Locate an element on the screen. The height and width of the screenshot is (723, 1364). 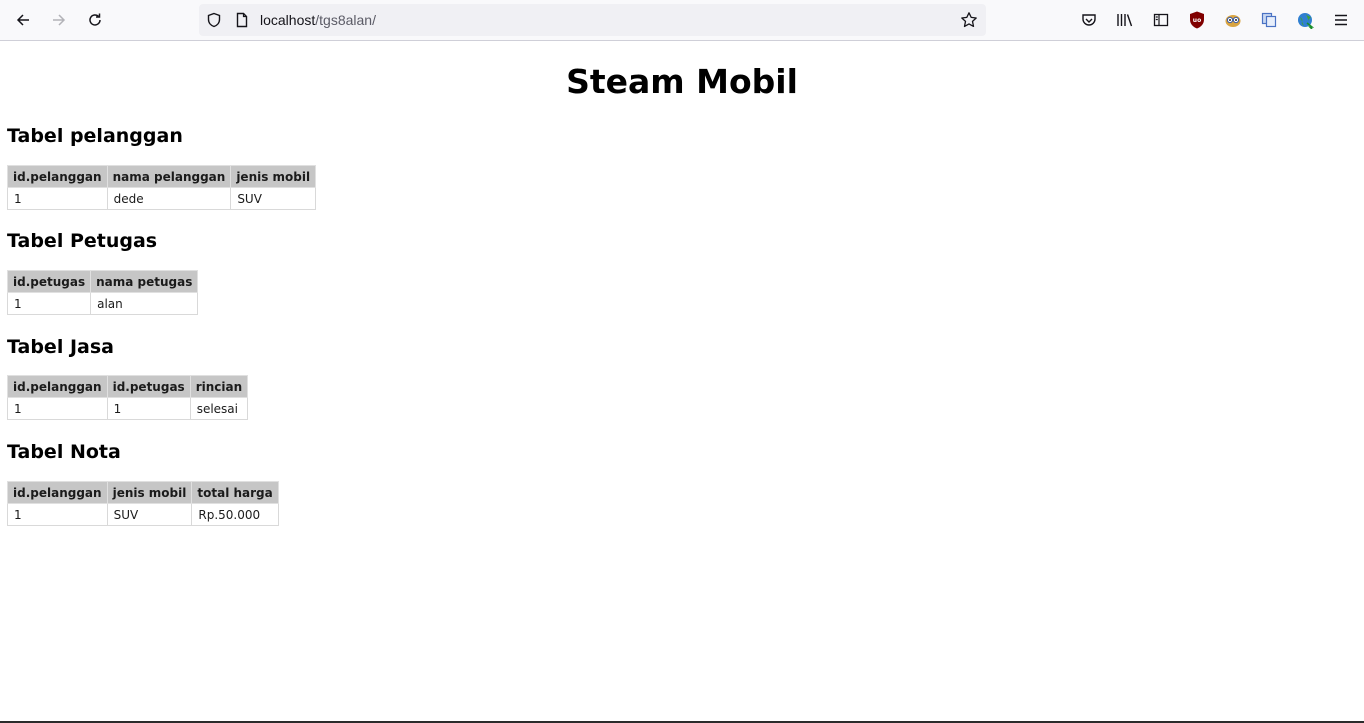
extension-copy-icon is located at coordinates (1269, 20).